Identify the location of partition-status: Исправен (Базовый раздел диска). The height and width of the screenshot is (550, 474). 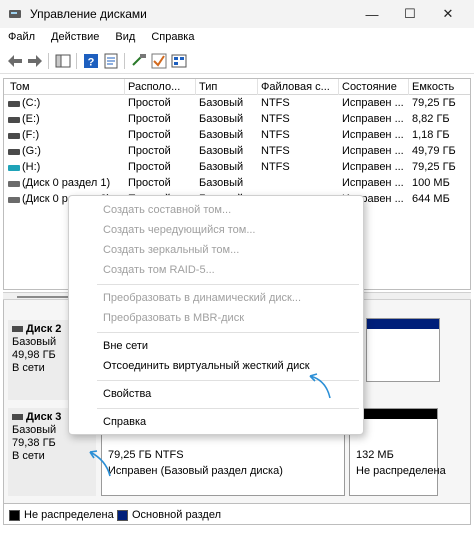
(195, 471).